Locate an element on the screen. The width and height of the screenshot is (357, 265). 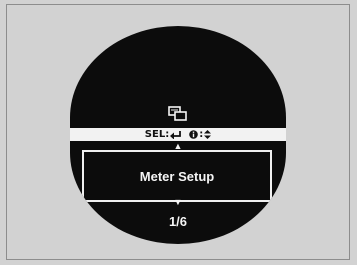
select-hint: SEL: is located at coordinates (163, 134).